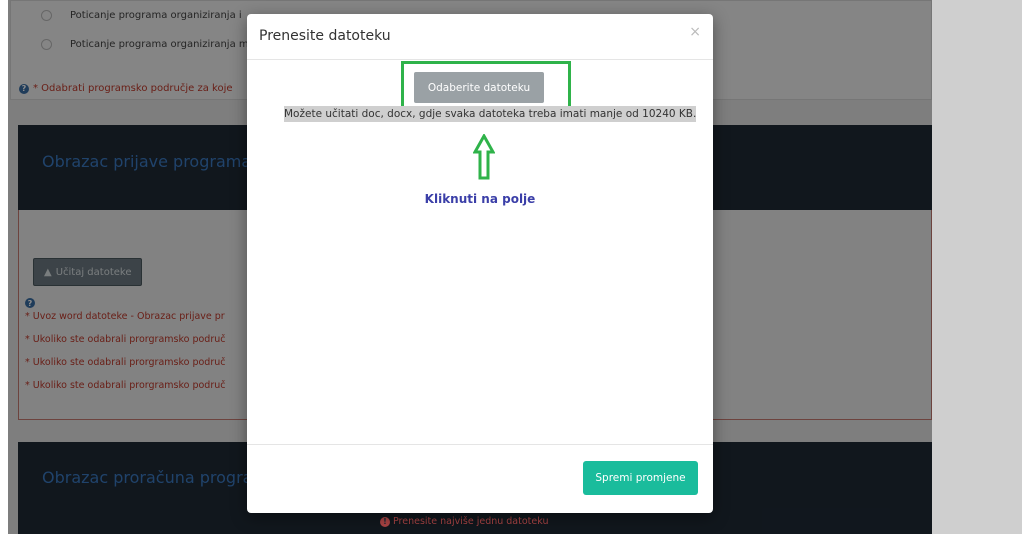  Describe the element at coordinates (695, 32) in the screenshot. I see `close-icon: ×` at that location.